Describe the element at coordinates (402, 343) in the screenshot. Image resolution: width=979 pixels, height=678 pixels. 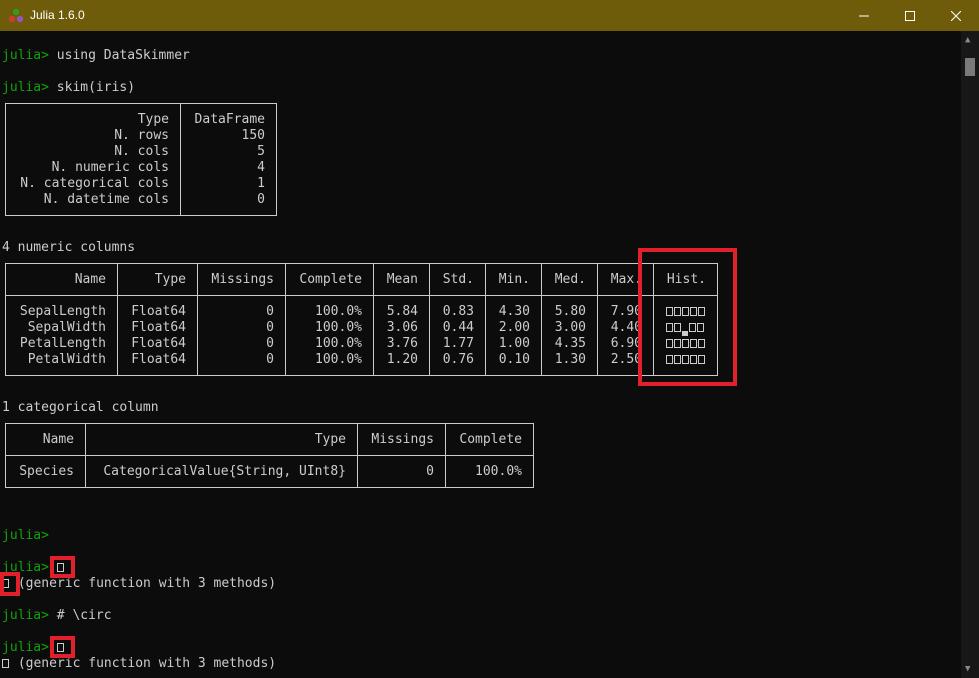
I see `table-cell: 3.76` at that location.